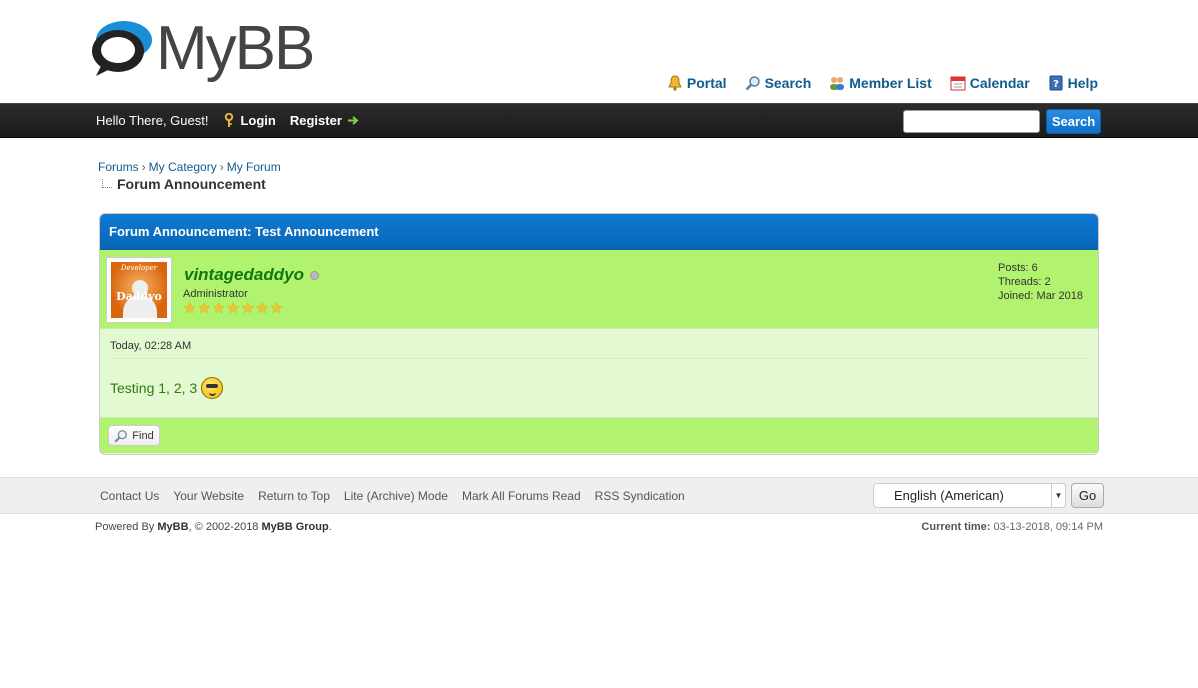 This screenshot has height=688, width=1198. I want to click on find-button: Find, so click(134, 435).